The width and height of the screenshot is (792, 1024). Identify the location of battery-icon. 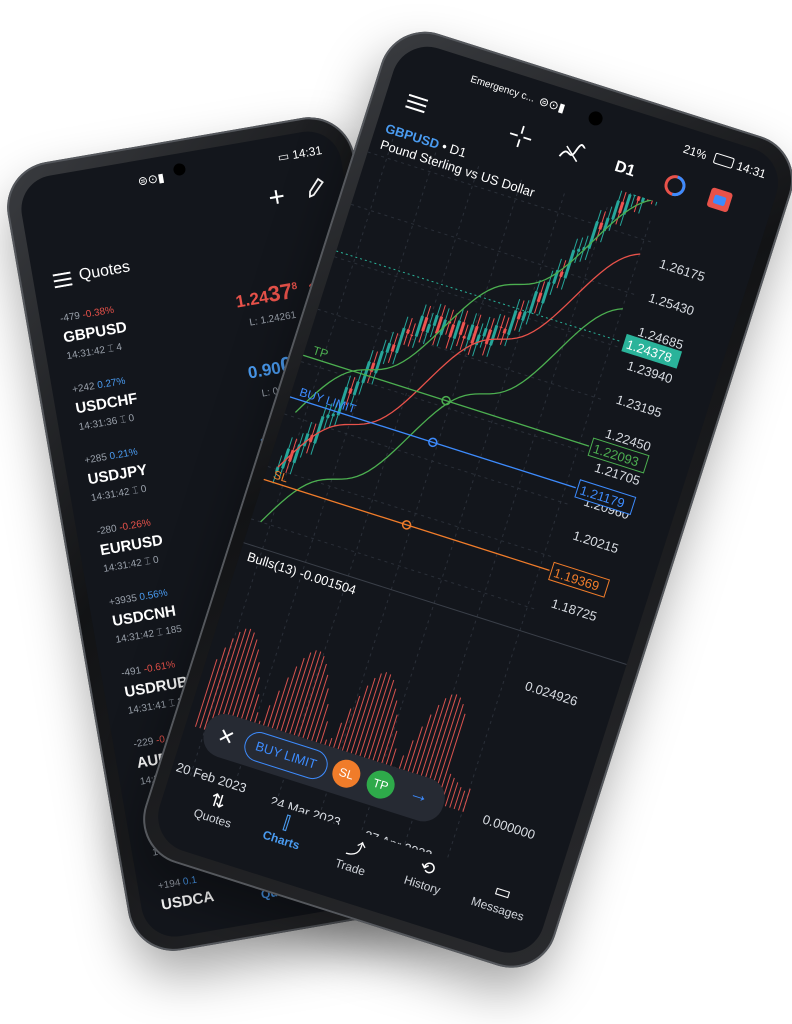
(724, 161).